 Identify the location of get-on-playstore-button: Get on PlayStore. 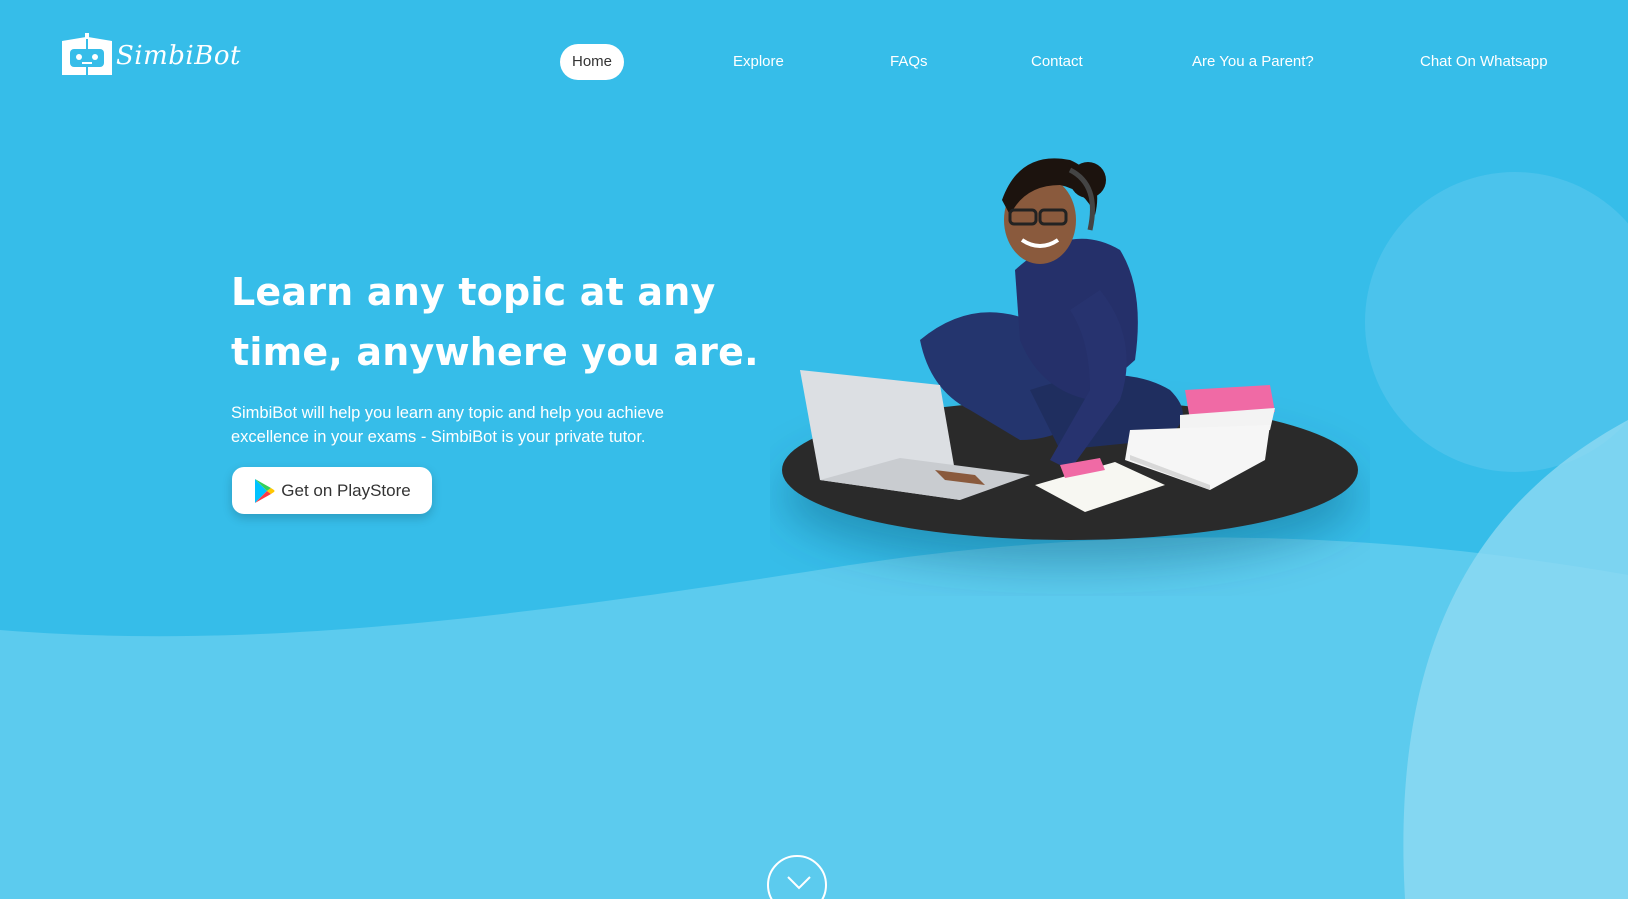
(332, 490).